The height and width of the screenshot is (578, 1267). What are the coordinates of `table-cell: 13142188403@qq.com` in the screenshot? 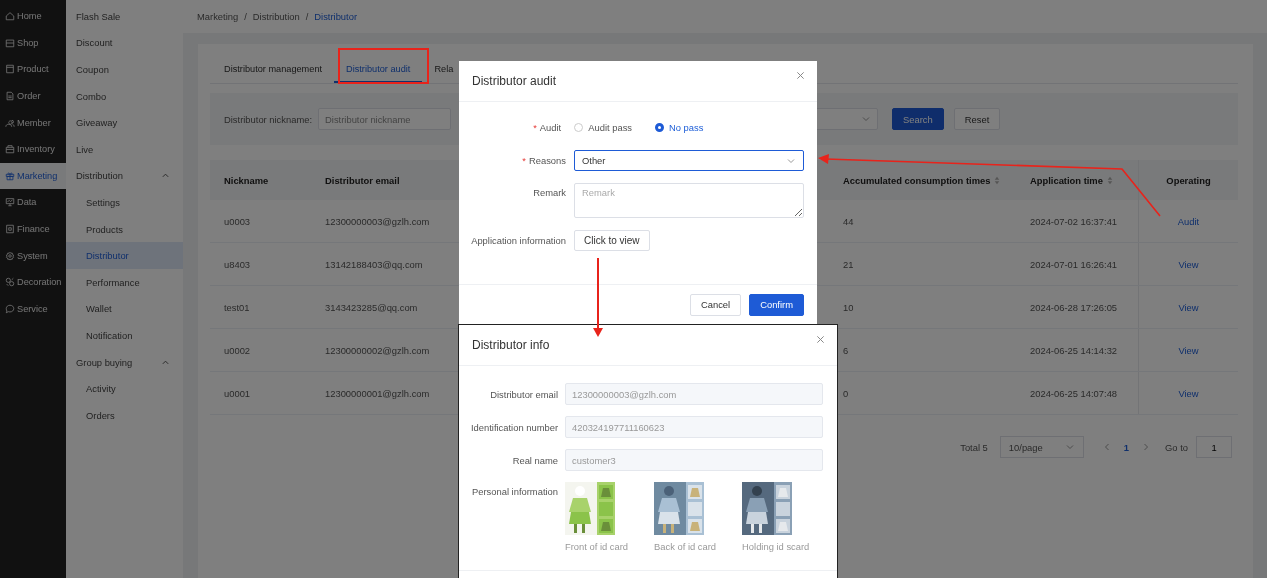 It's located at (374, 264).